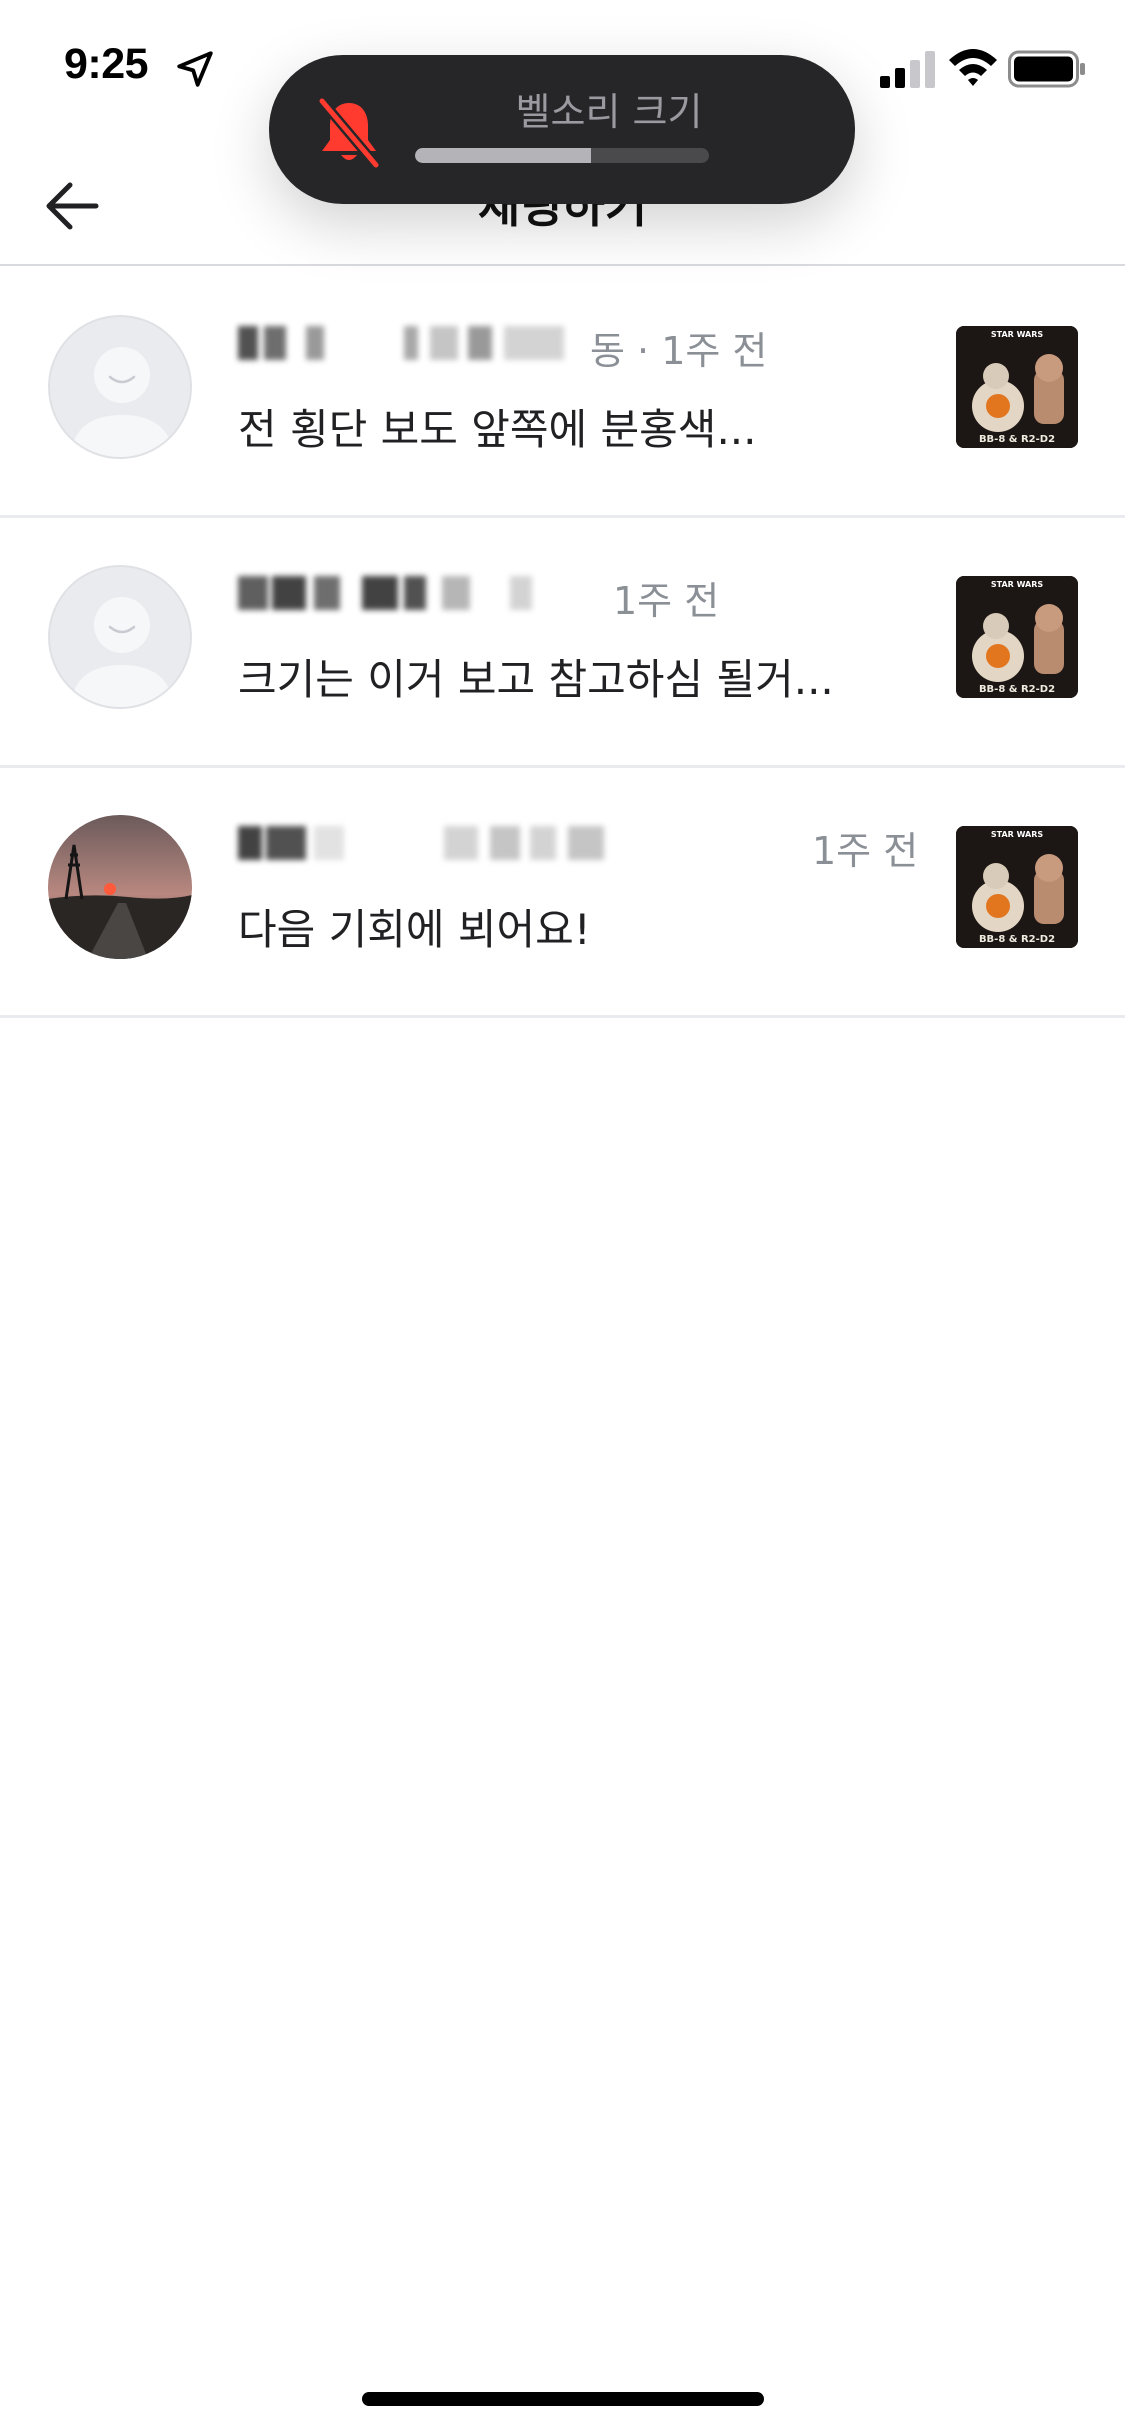  What do you see at coordinates (907, 69) in the screenshot?
I see `cellular-signal-icon` at bounding box center [907, 69].